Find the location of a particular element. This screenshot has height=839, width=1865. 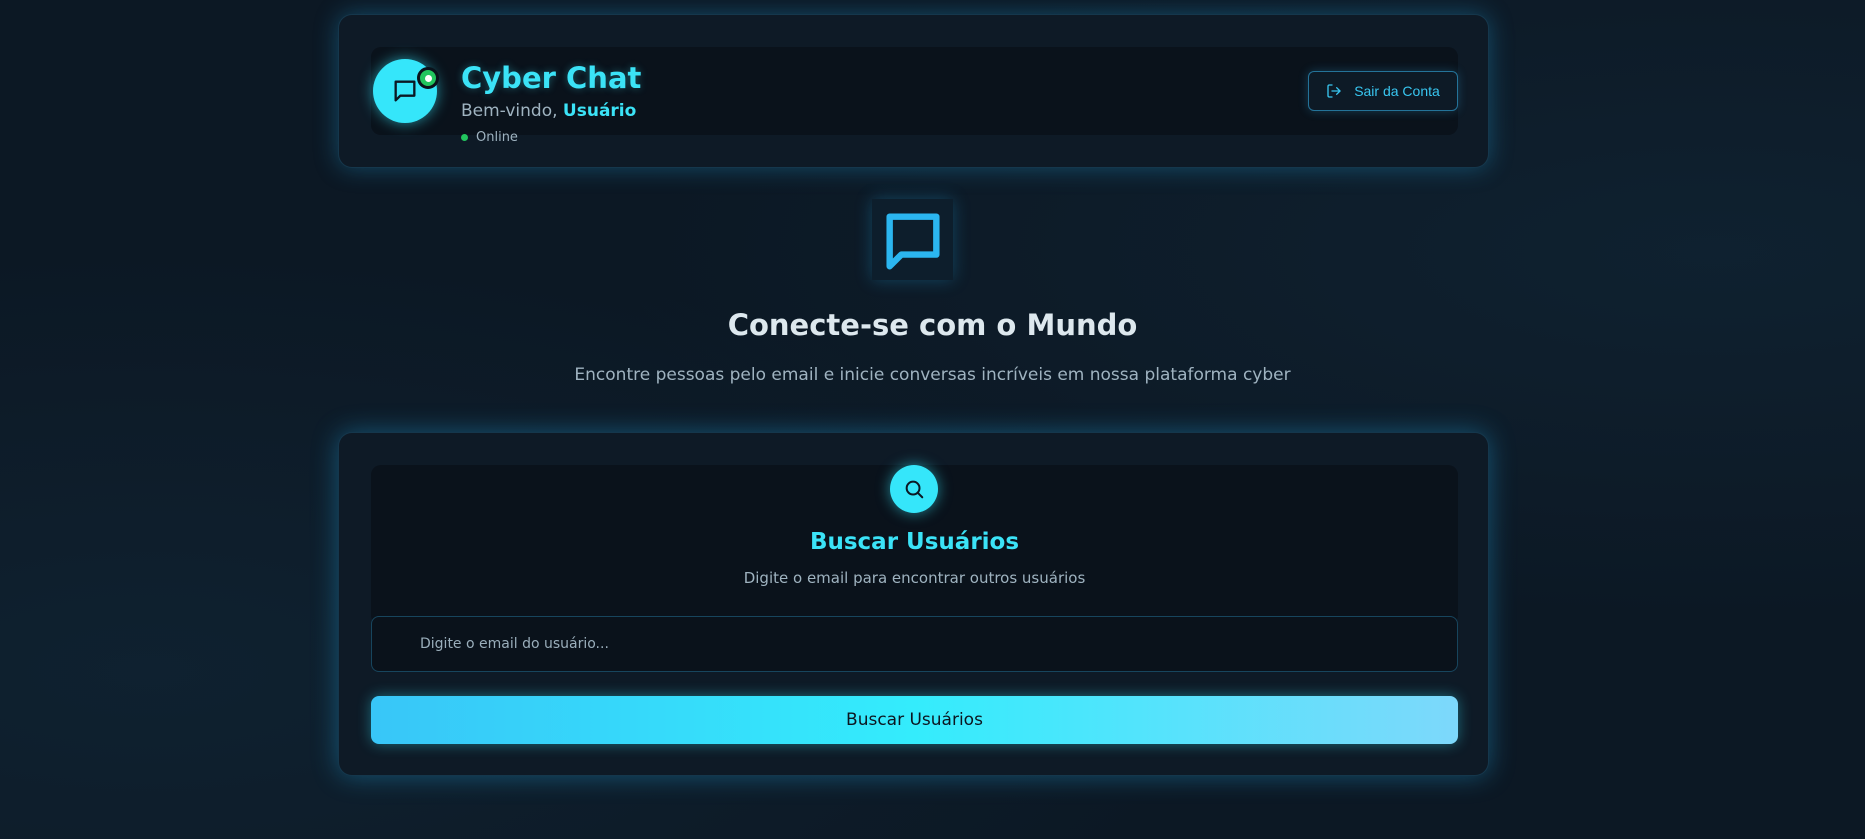

avatar is located at coordinates (406, 91).